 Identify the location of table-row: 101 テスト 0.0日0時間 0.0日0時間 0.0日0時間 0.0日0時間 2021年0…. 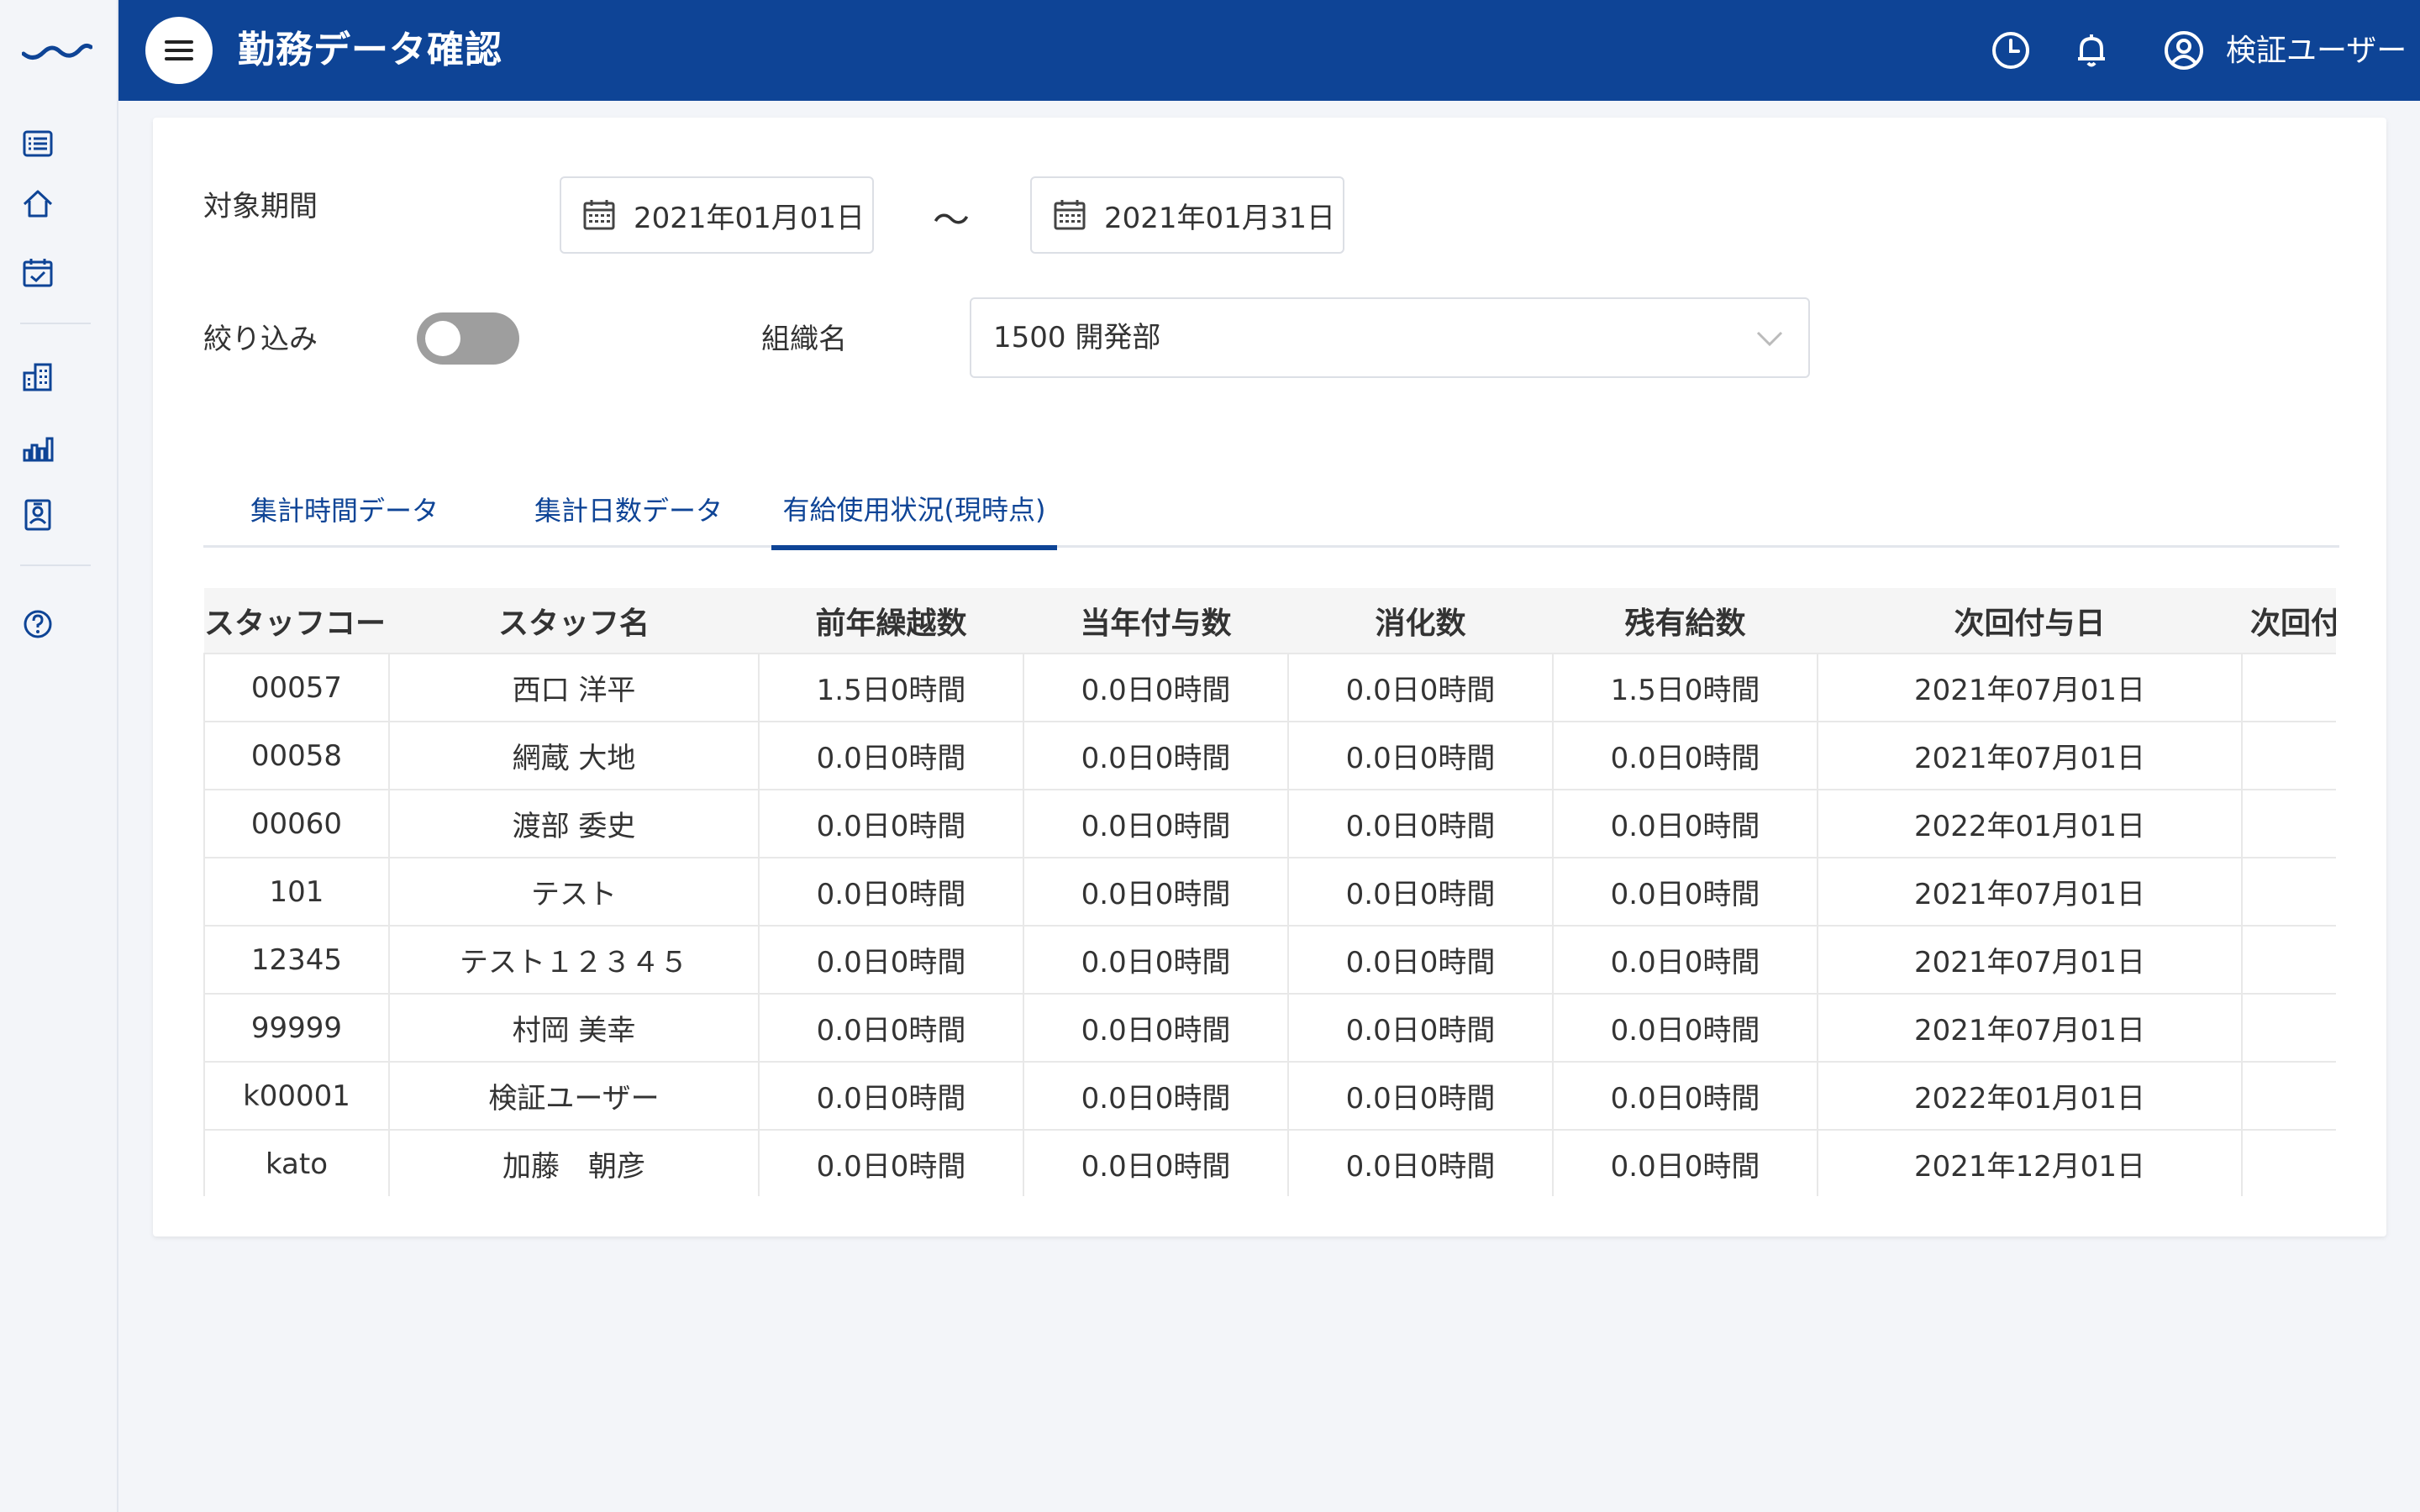
(1269, 892).